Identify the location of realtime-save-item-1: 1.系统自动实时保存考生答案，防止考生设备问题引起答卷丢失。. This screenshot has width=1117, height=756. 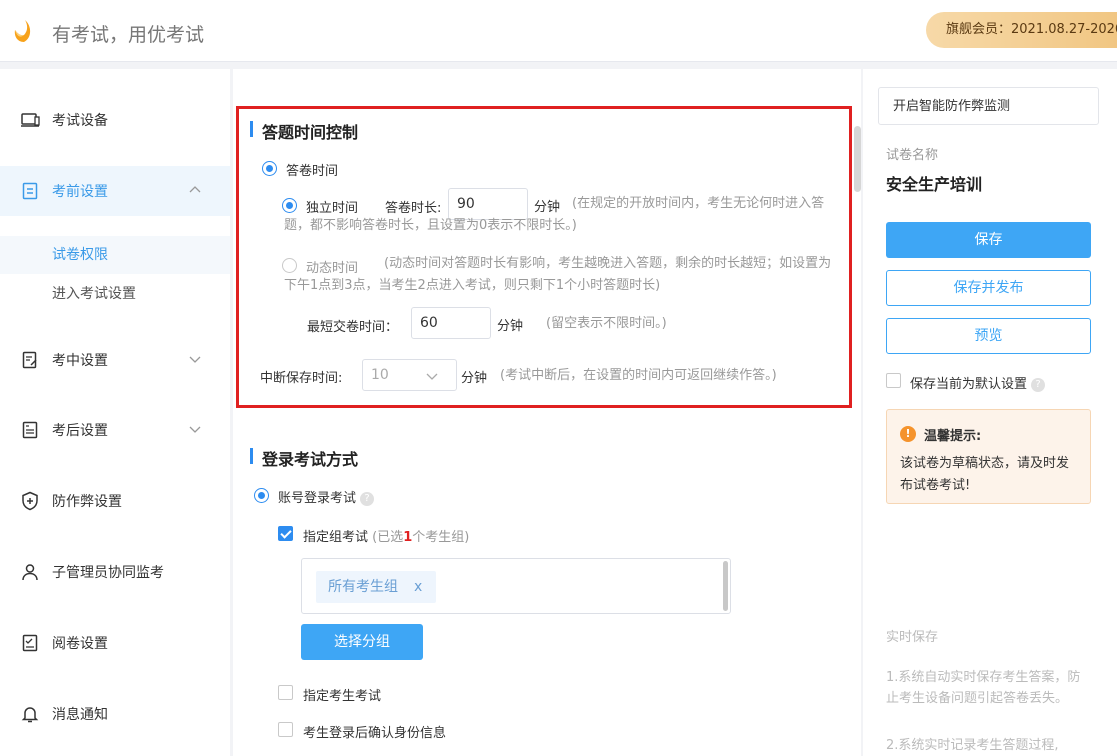
(983, 688).